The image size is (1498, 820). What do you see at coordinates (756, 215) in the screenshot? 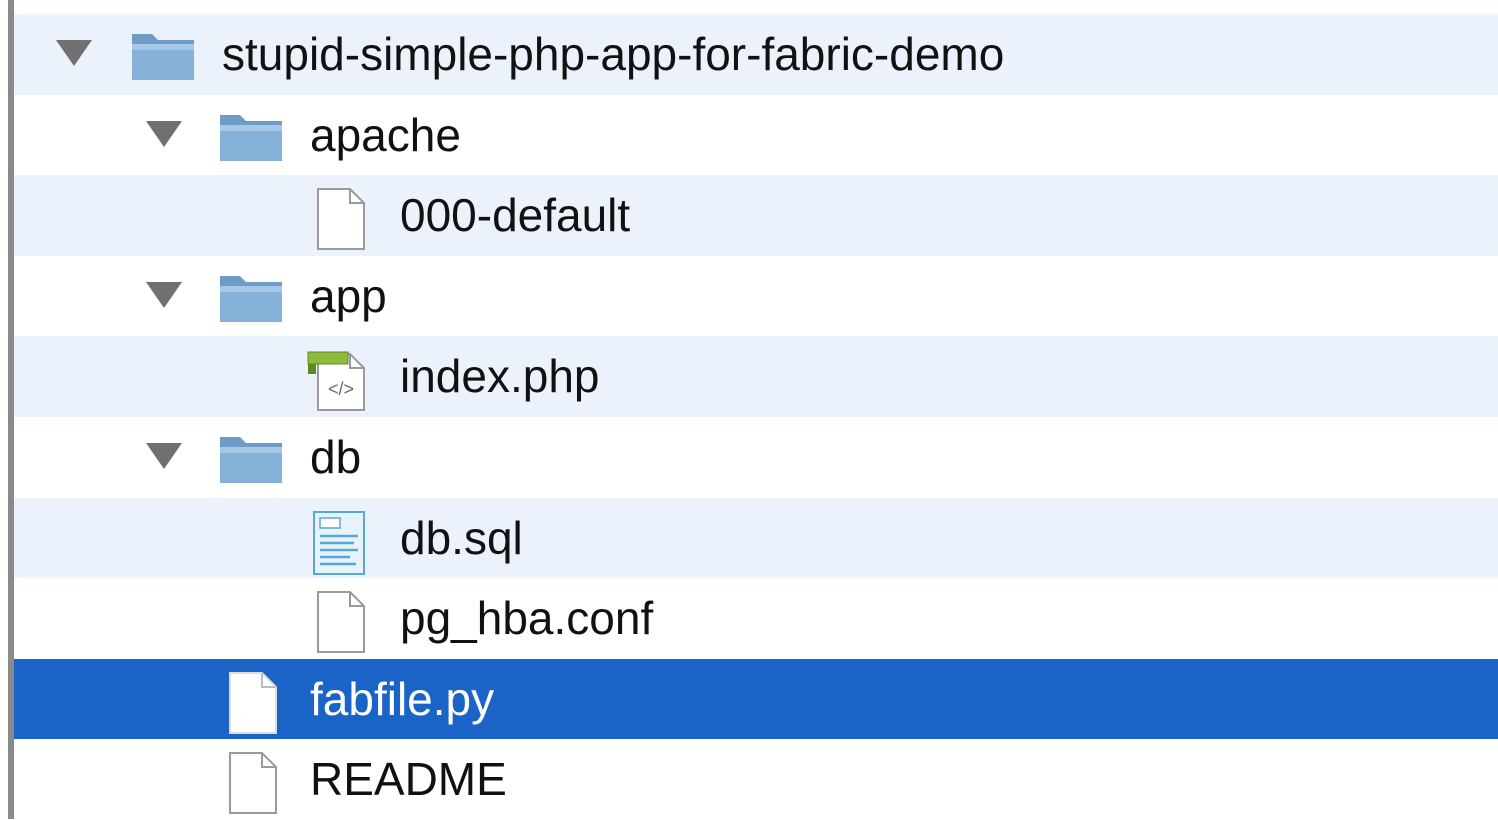
I see `tree-row-file-000-default: 000-default` at bounding box center [756, 215].